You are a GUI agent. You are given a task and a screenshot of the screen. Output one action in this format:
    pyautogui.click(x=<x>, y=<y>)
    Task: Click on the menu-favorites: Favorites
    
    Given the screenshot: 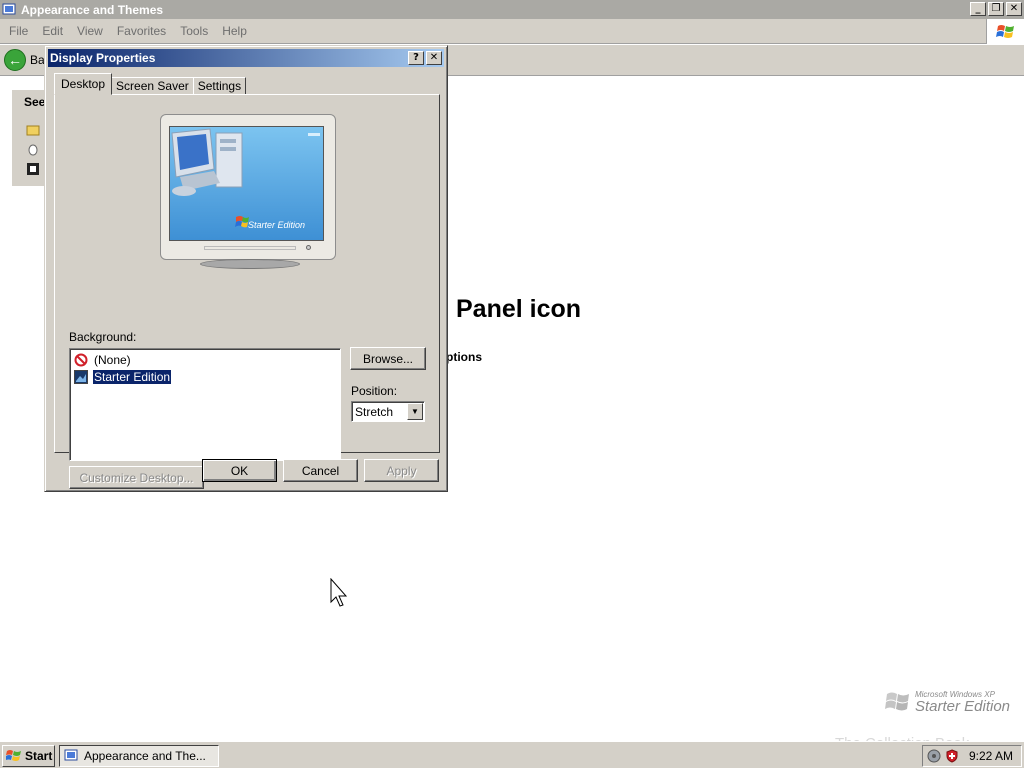 What is the action you would take?
    pyautogui.click(x=141, y=31)
    